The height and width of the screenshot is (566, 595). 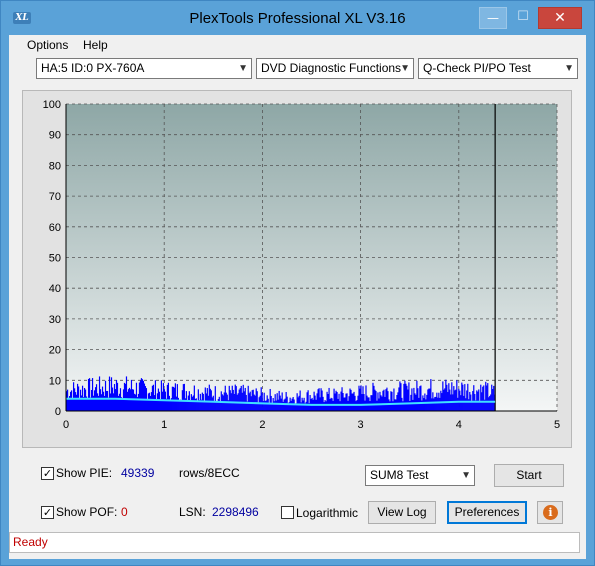 I want to click on y-tick-label: 90, so click(x=55, y=136).